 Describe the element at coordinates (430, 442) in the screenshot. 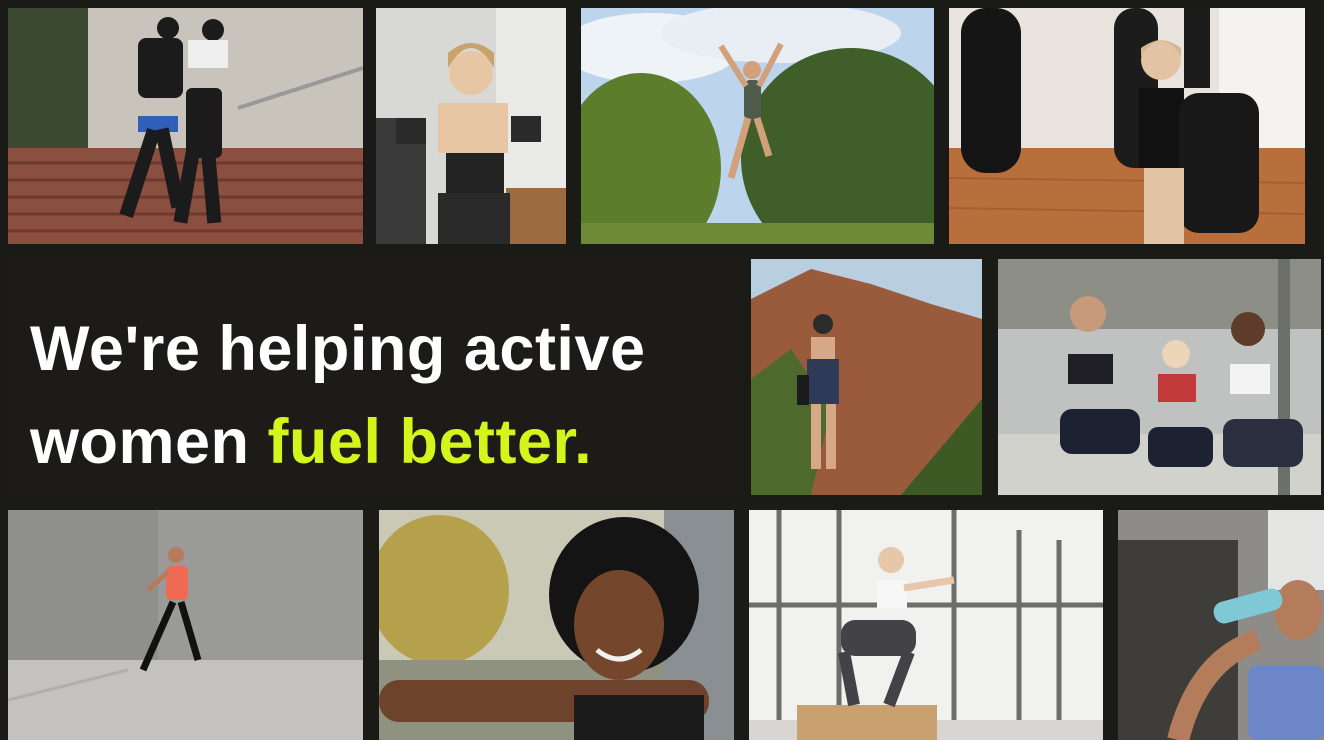

I see `headline-accent: fuel better.` at that location.